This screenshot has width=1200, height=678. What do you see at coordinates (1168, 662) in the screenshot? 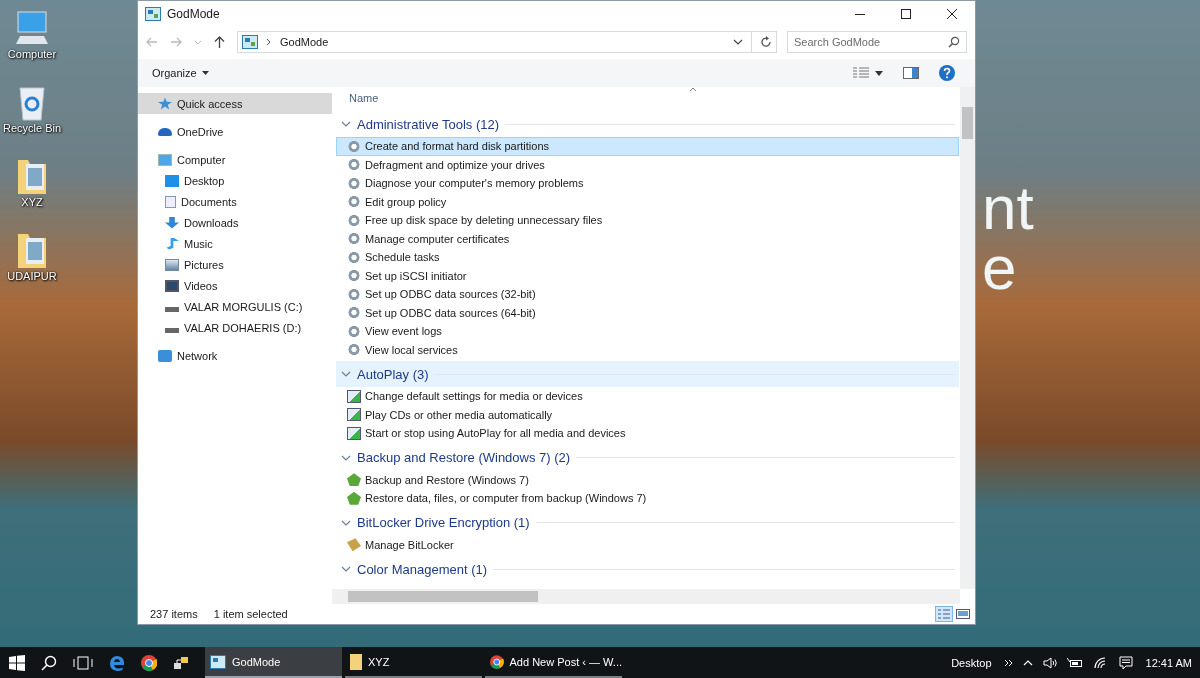
I see `clock: 12:41 AM` at bounding box center [1168, 662].